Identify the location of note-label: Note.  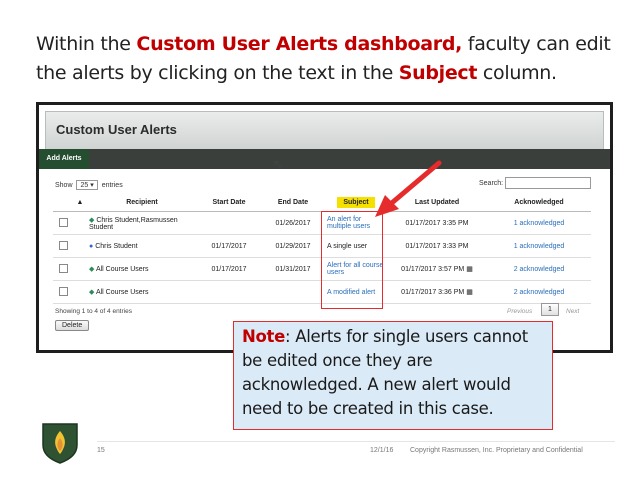
(264, 336).